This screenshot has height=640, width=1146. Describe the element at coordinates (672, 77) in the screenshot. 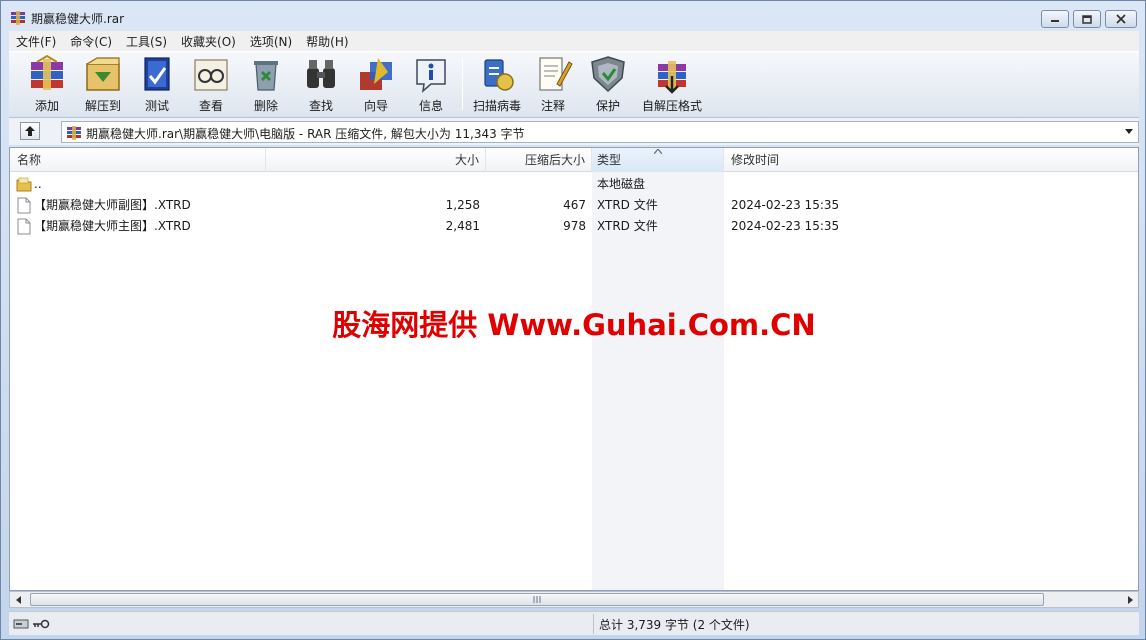

I see `sfx-icon` at that location.